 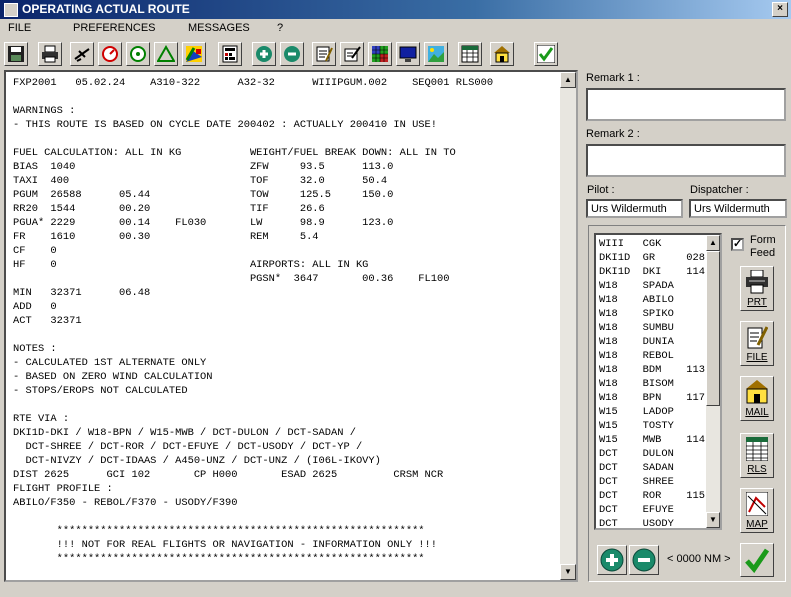 What do you see at coordinates (41, 419) in the screenshot?
I see `route-text-line: RTE VIA :` at bounding box center [41, 419].